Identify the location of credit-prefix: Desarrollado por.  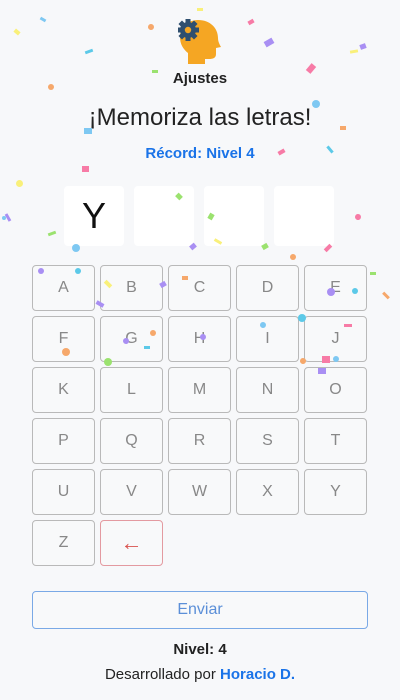
(162, 674).